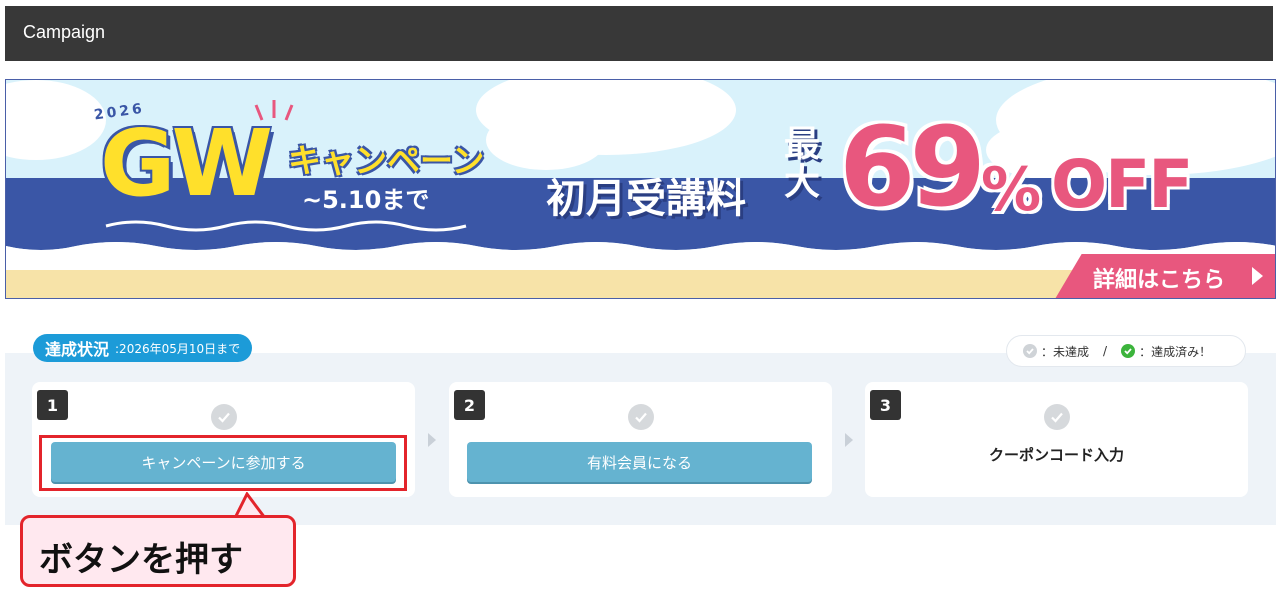 The image size is (1280, 600). Describe the element at coordinates (186, 163) in the screenshot. I see `banner-gw: GW` at that location.